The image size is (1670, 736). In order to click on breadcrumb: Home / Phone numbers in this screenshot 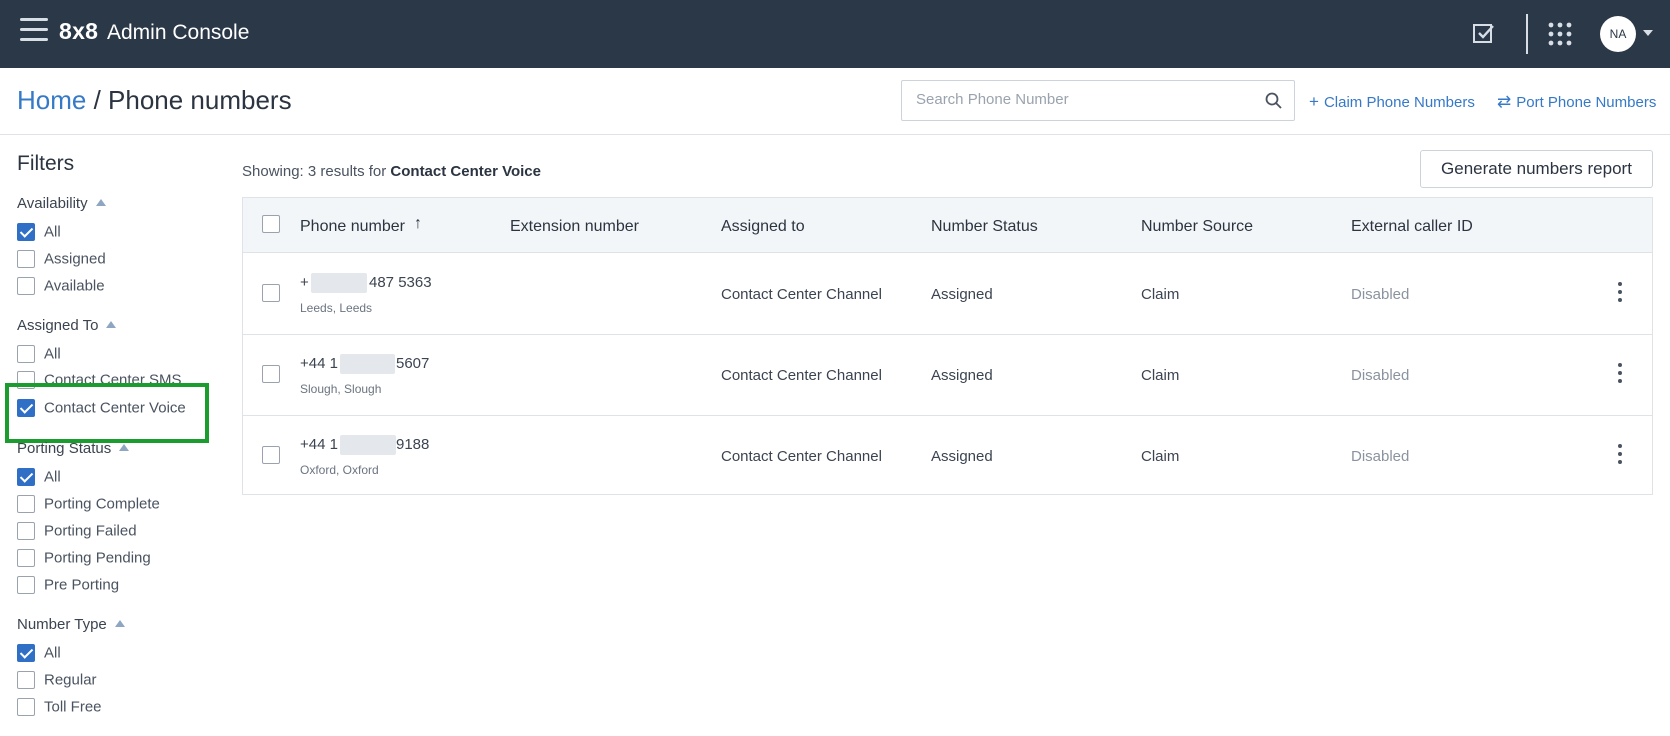, I will do `click(154, 100)`.